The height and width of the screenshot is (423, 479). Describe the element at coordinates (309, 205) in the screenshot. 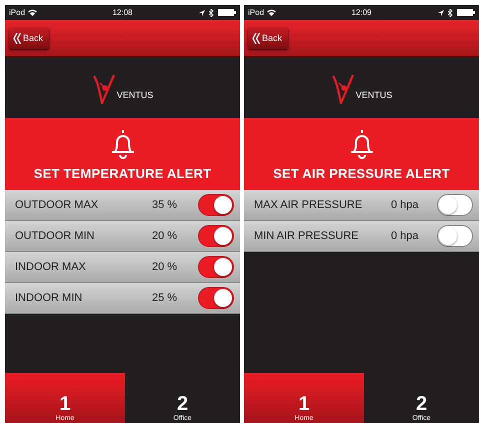

I see `alert-label: MAX AIR PRESSURE` at that location.